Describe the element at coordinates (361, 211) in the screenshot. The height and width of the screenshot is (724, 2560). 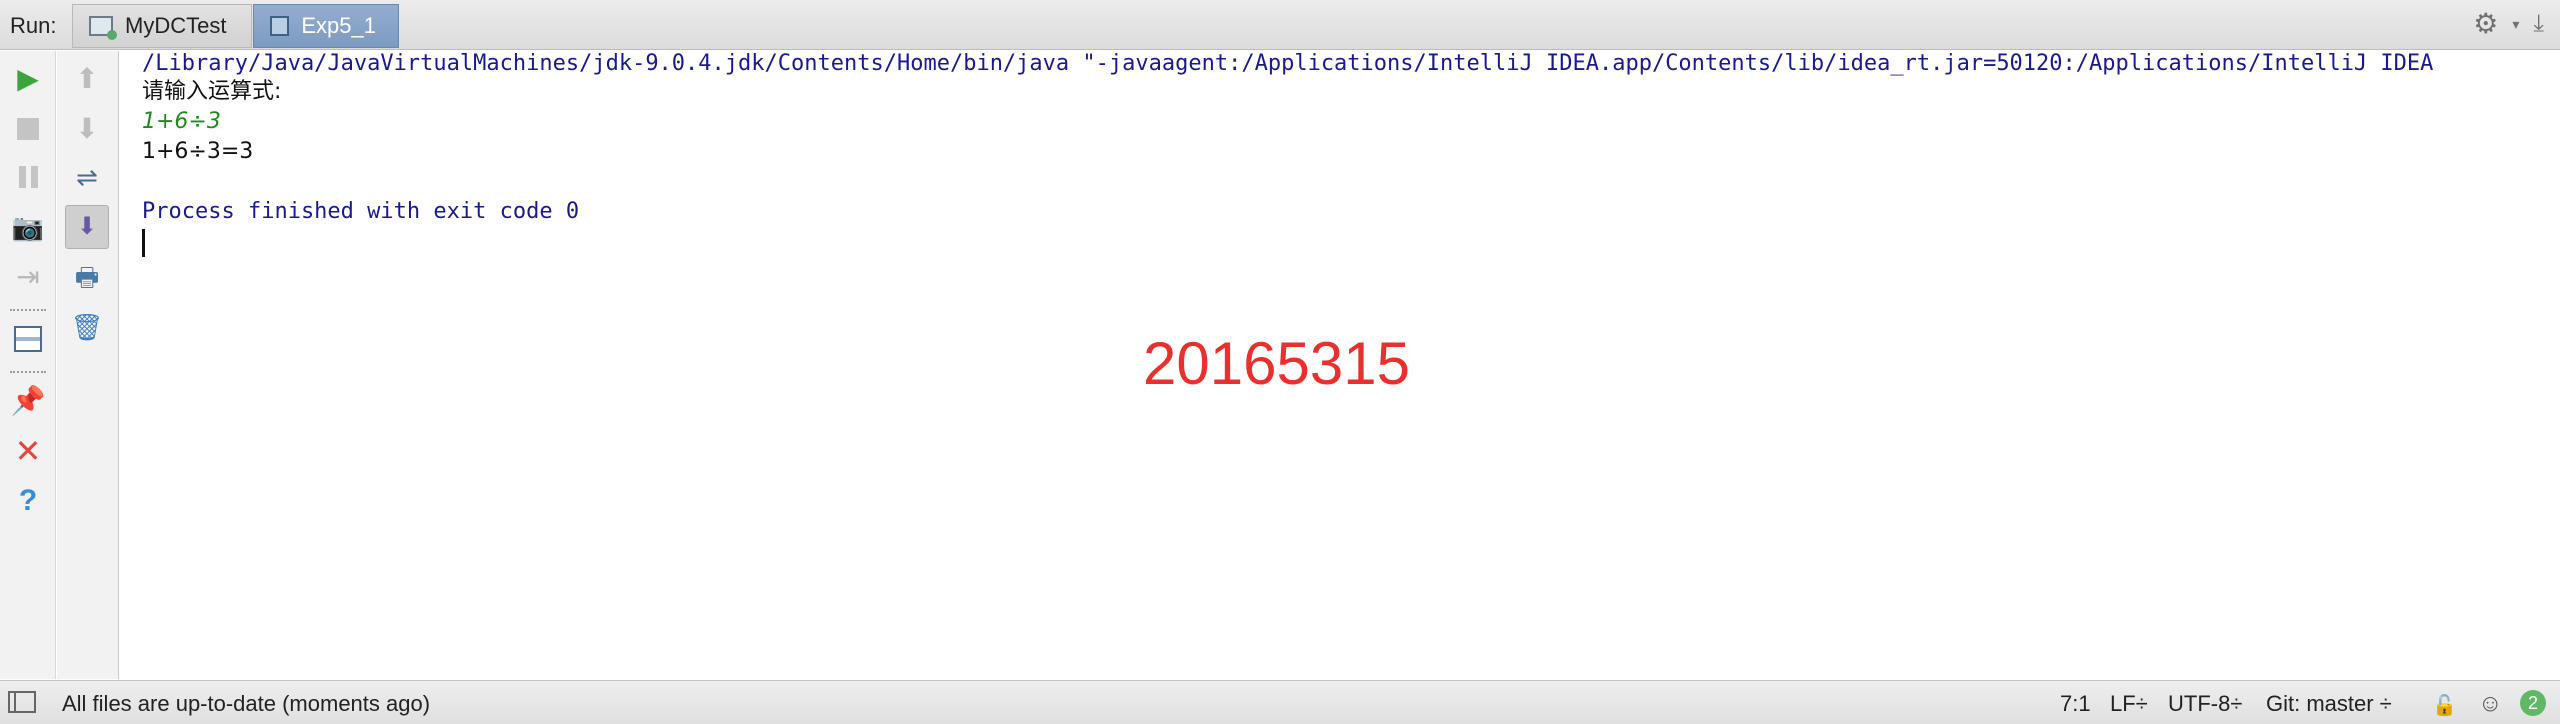
I see `process-exit-message: Process finished with exit code 0` at that location.